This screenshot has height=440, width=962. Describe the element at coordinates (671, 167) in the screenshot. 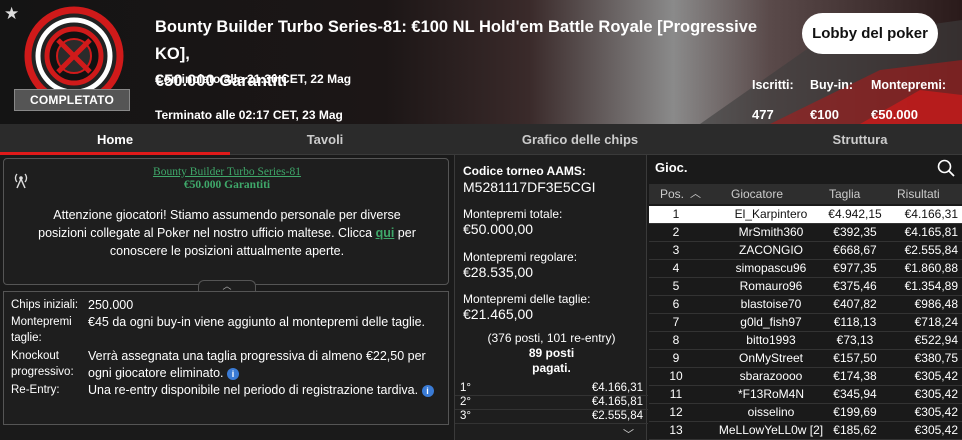

I see `players-title: Gioc.` at that location.